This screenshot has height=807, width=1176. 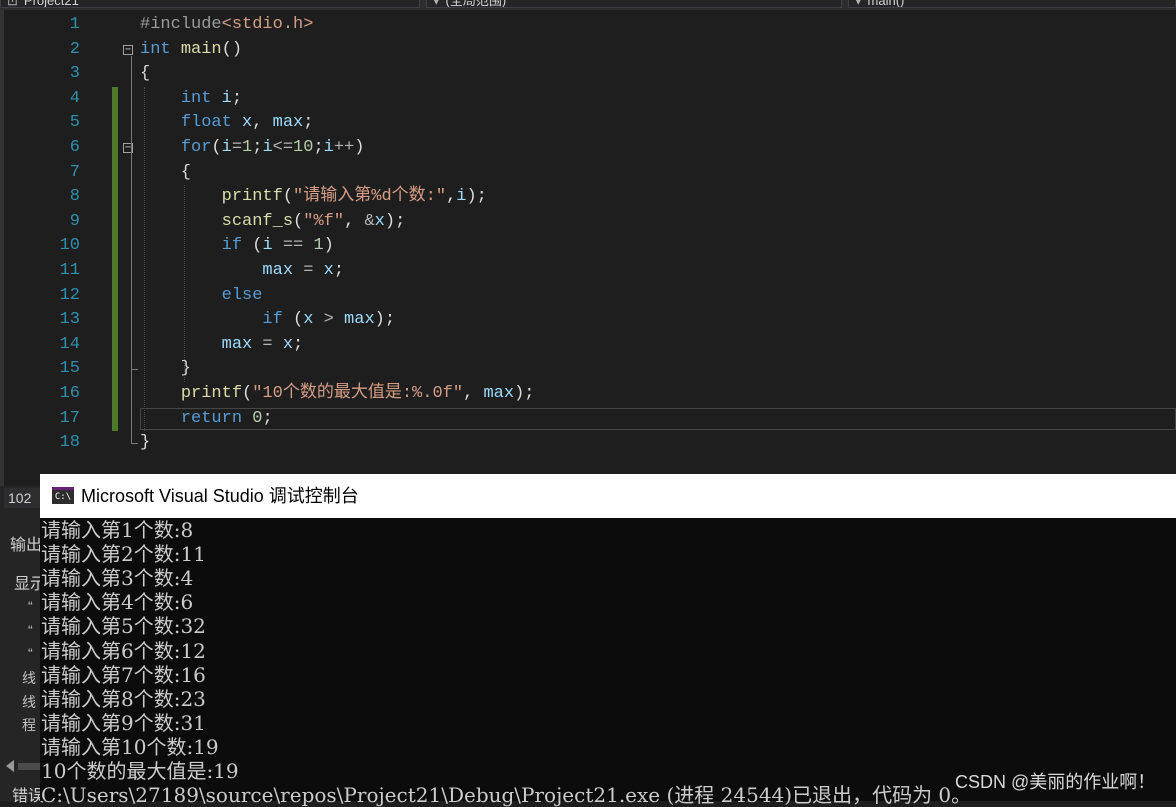 What do you see at coordinates (588, 369) in the screenshot?
I see `code-line: 15 }` at bounding box center [588, 369].